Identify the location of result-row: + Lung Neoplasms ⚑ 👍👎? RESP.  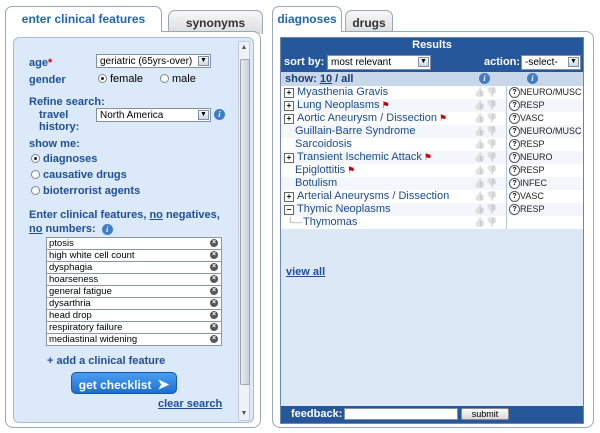
(432, 105).